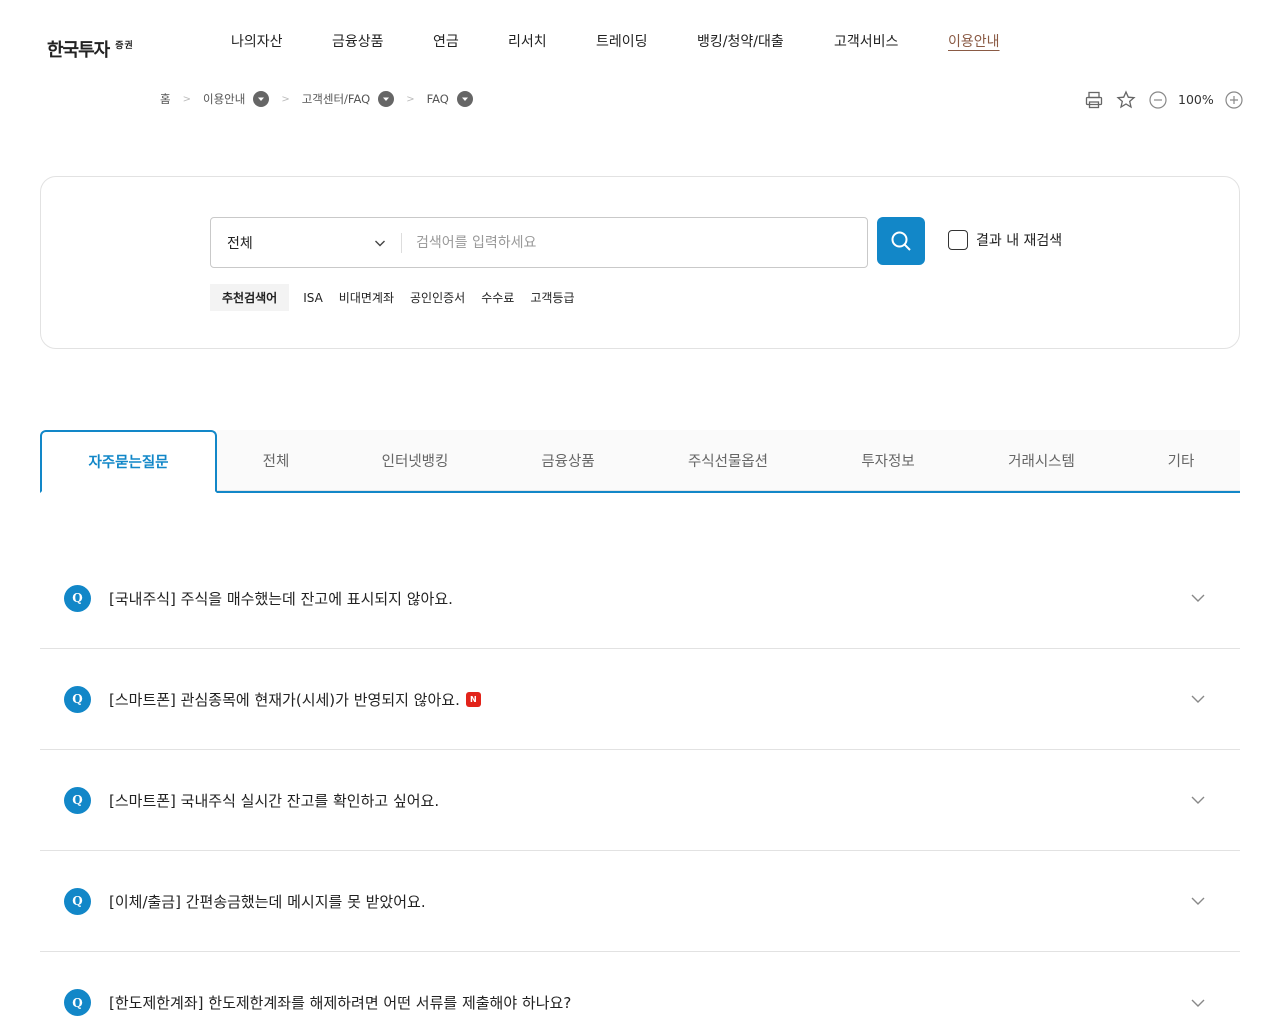 The image size is (1280, 1024). I want to click on breadcrumb: 홈 > 이용안내 > 고객센터/FAQ > FAQ, so click(316, 99).